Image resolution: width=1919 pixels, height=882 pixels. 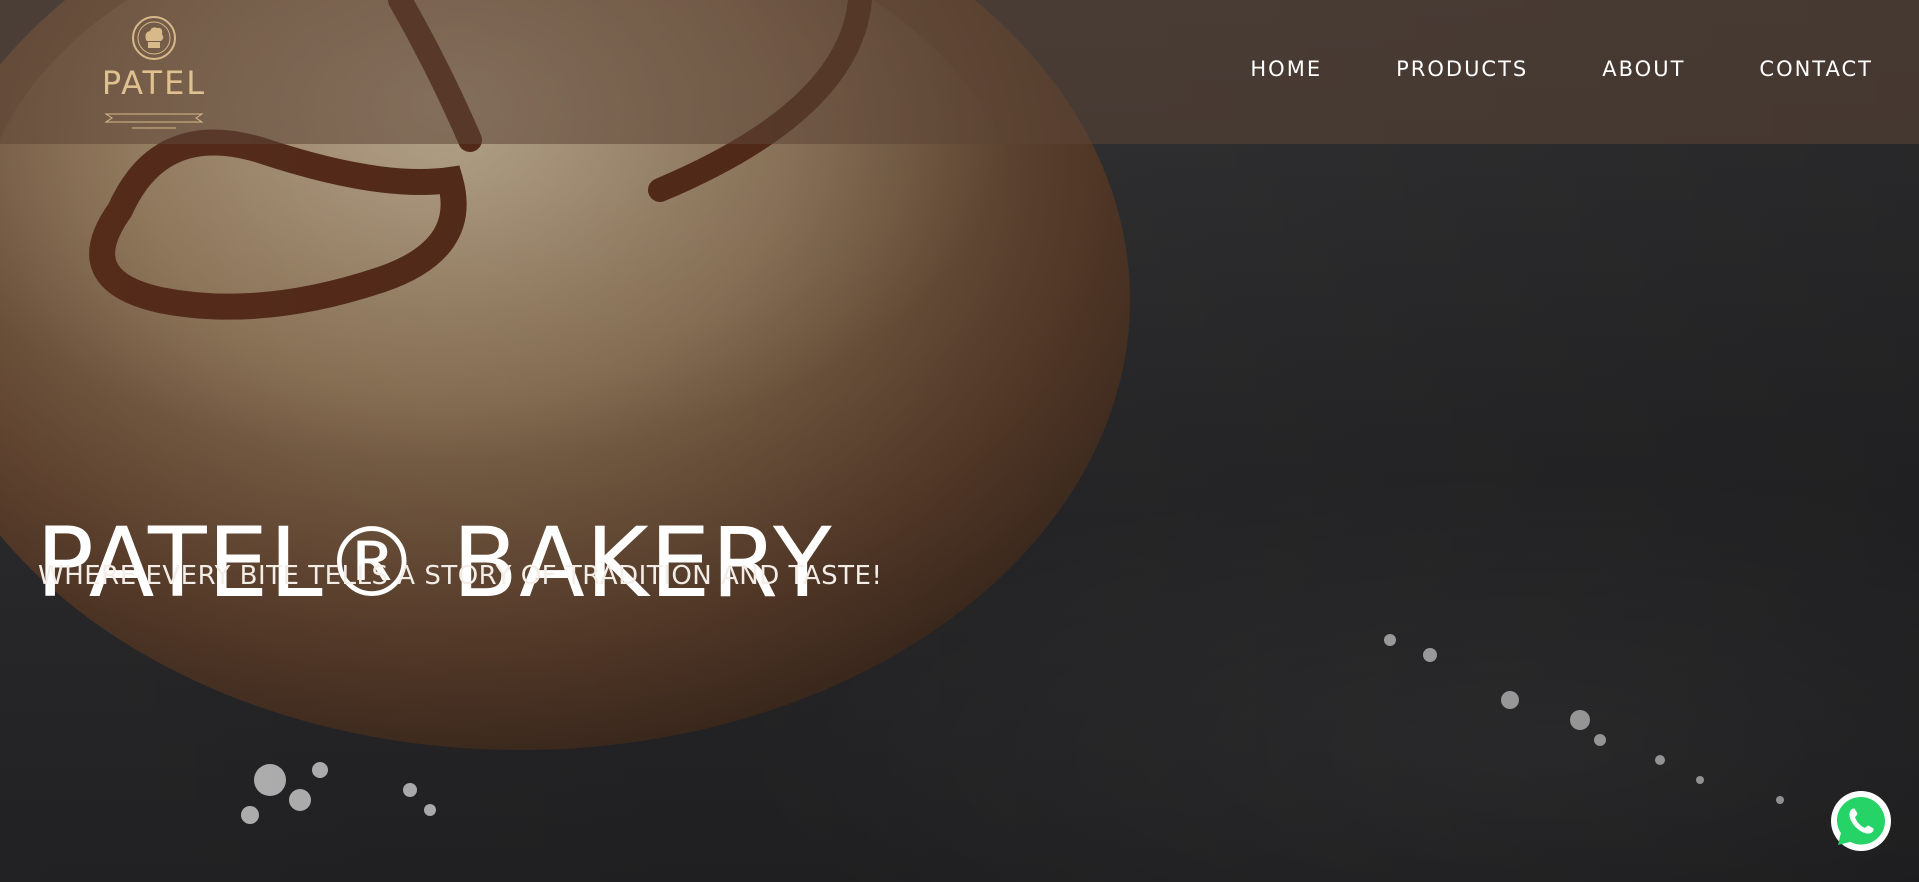 I want to click on whatsapp-button, so click(x=1861, y=821).